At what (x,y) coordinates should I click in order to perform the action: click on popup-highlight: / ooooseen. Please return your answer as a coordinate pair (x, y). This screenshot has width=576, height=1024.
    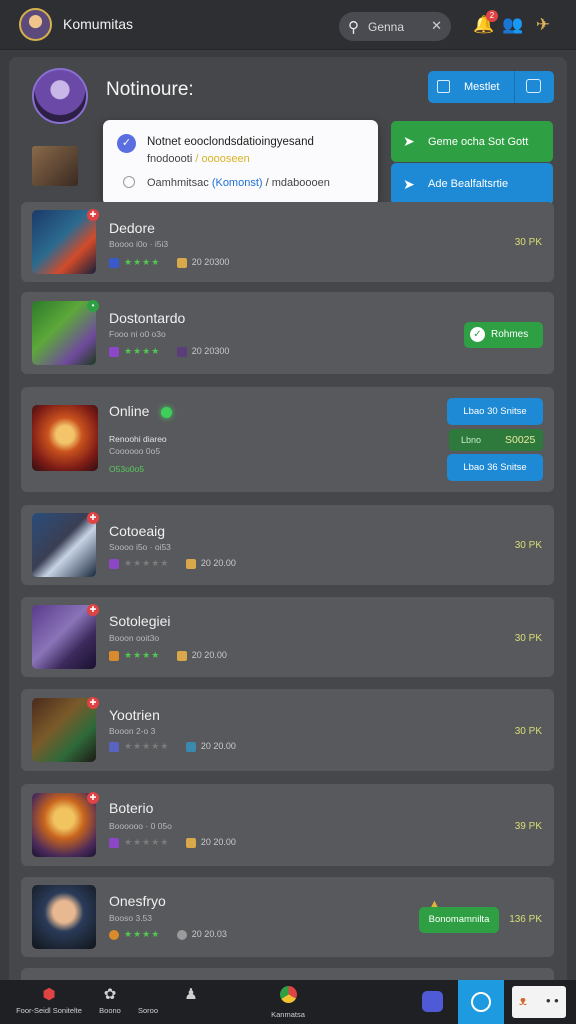
    Looking at the image, I should click on (222, 159).